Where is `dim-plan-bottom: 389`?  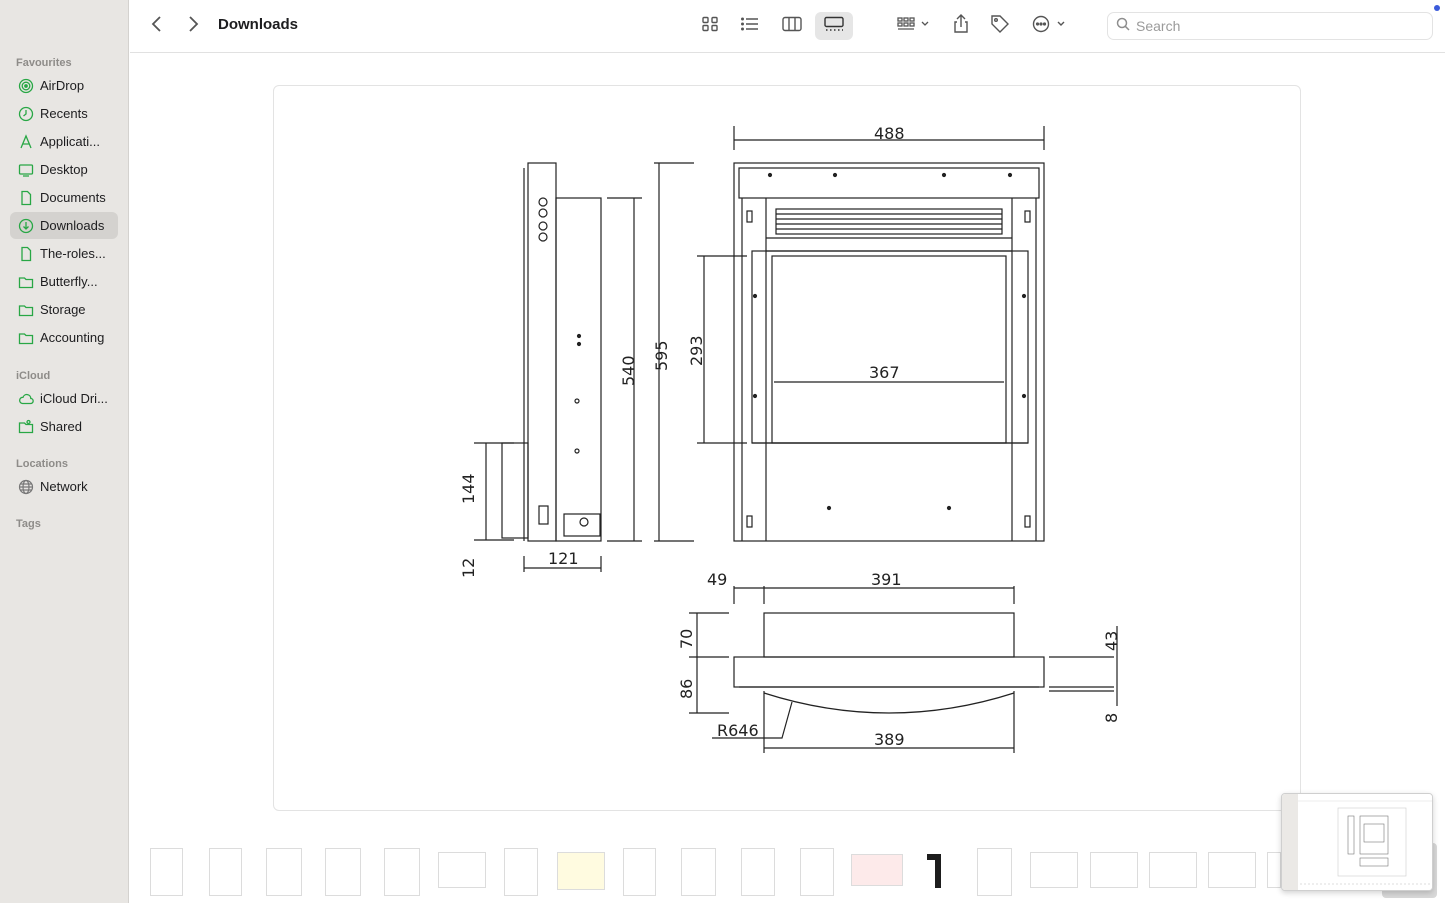 dim-plan-bottom: 389 is located at coordinates (889, 739).